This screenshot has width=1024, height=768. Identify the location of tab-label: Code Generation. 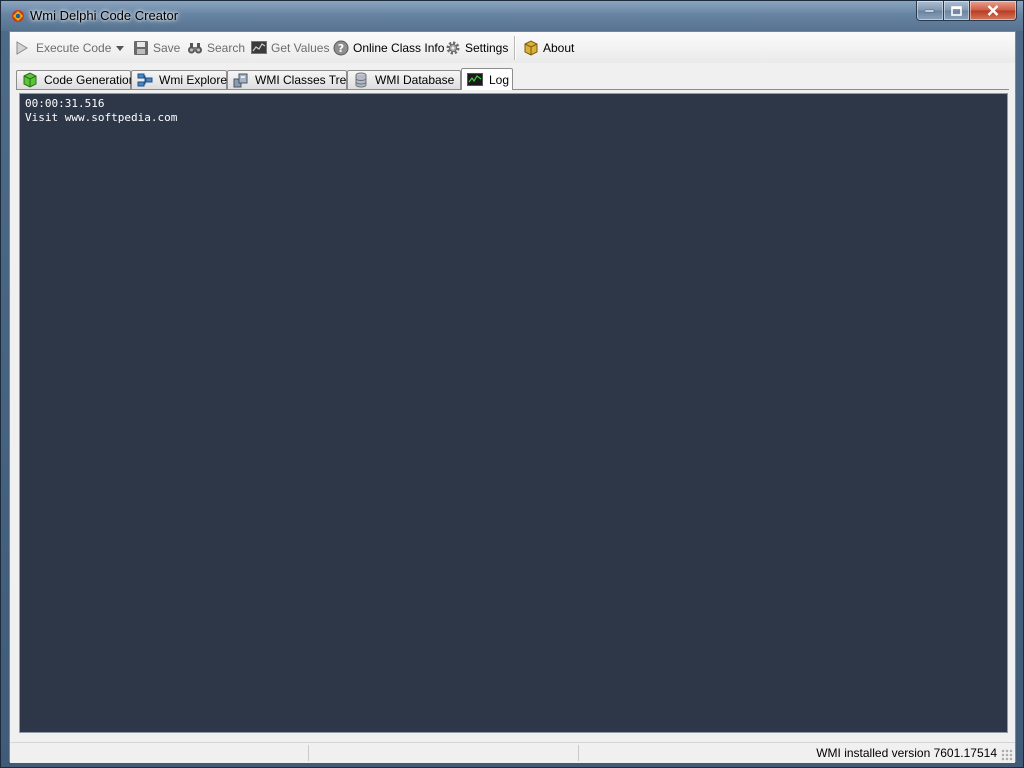
(90, 80).